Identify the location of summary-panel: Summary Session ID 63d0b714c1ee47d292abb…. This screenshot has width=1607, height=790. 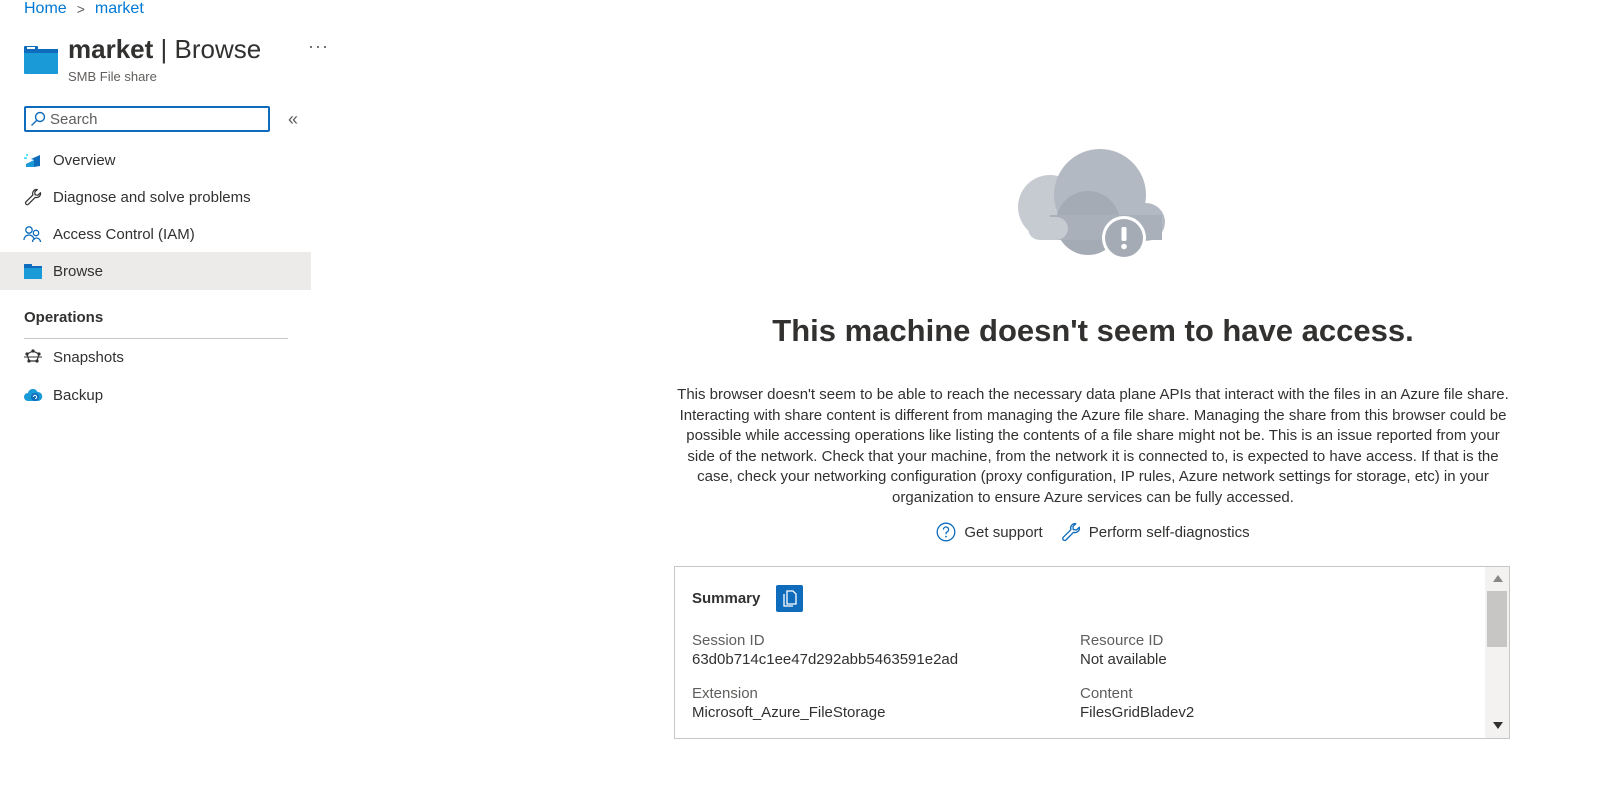
(1092, 652).